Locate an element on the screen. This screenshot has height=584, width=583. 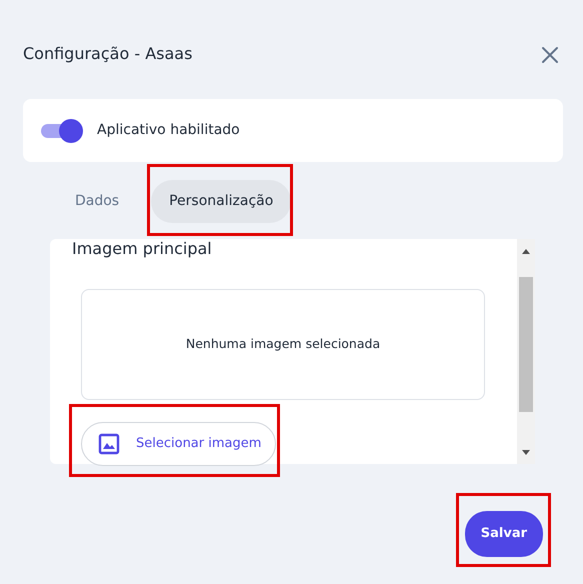
image-field: Nenhuma imagem selecionada is located at coordinates (283, 344).